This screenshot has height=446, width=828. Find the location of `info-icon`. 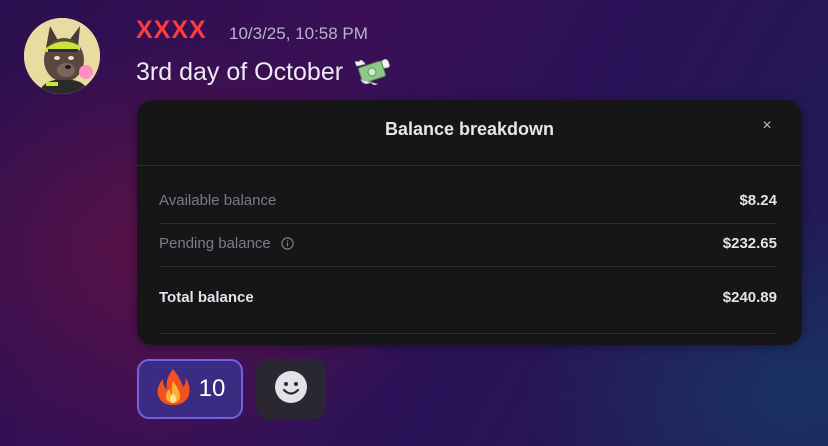

info-icon is located at coordinates (287, 243).